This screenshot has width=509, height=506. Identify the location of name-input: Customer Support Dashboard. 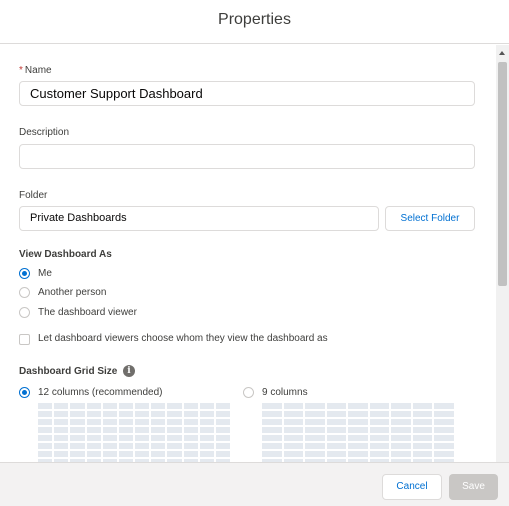
(247, 93).